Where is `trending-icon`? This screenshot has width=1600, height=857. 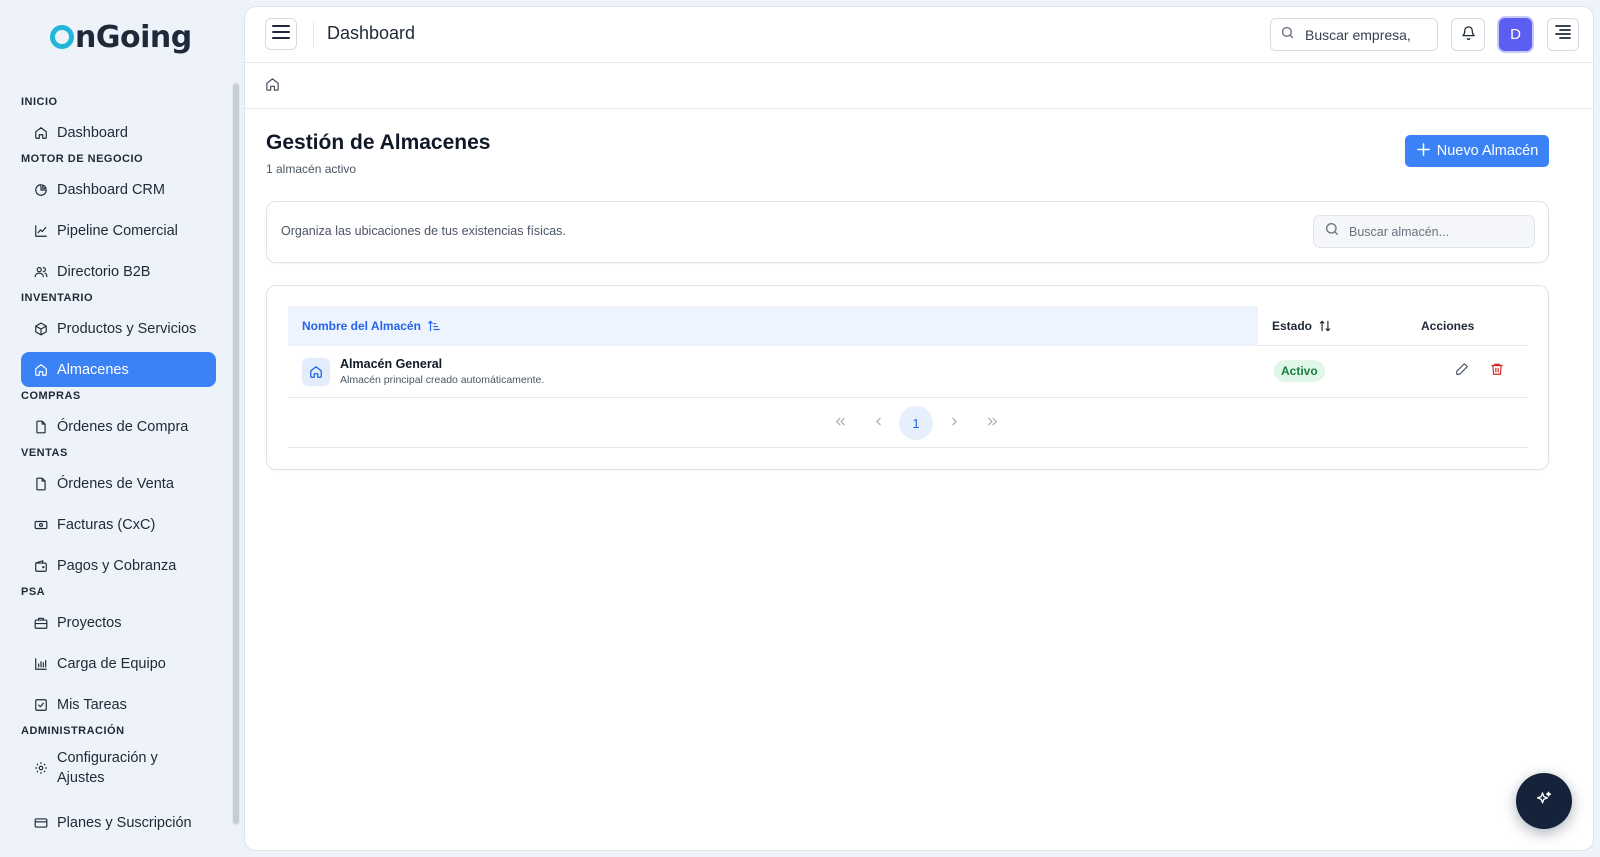
trending-icon is located at coordinates (41, 231).